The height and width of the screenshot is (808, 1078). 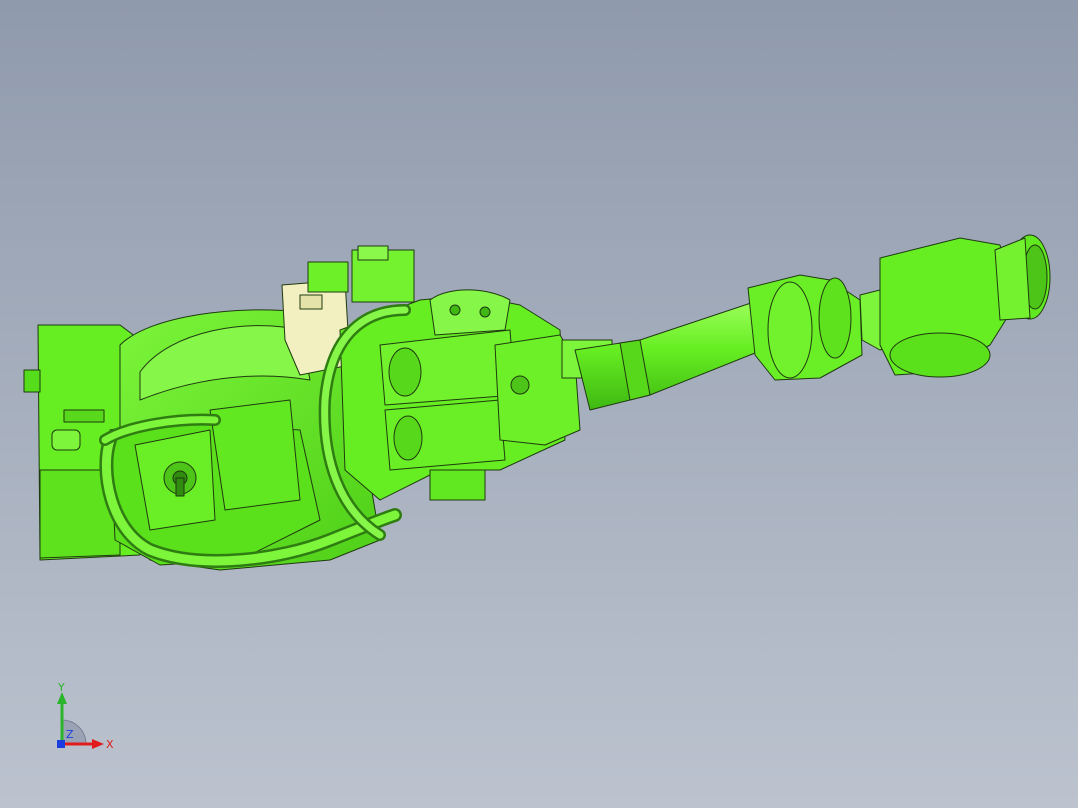 I want to click on bracket-slot, so click(x=311, y=302).